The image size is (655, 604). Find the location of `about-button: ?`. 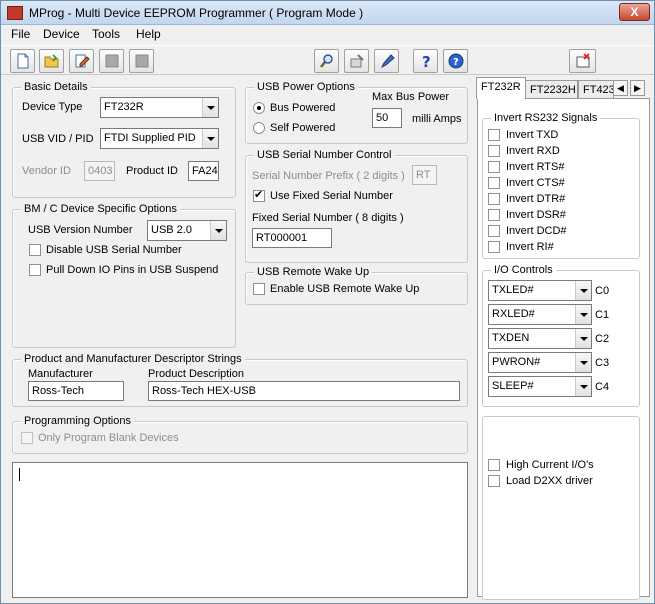

about-button: ? is located at coordinates (455, 61).